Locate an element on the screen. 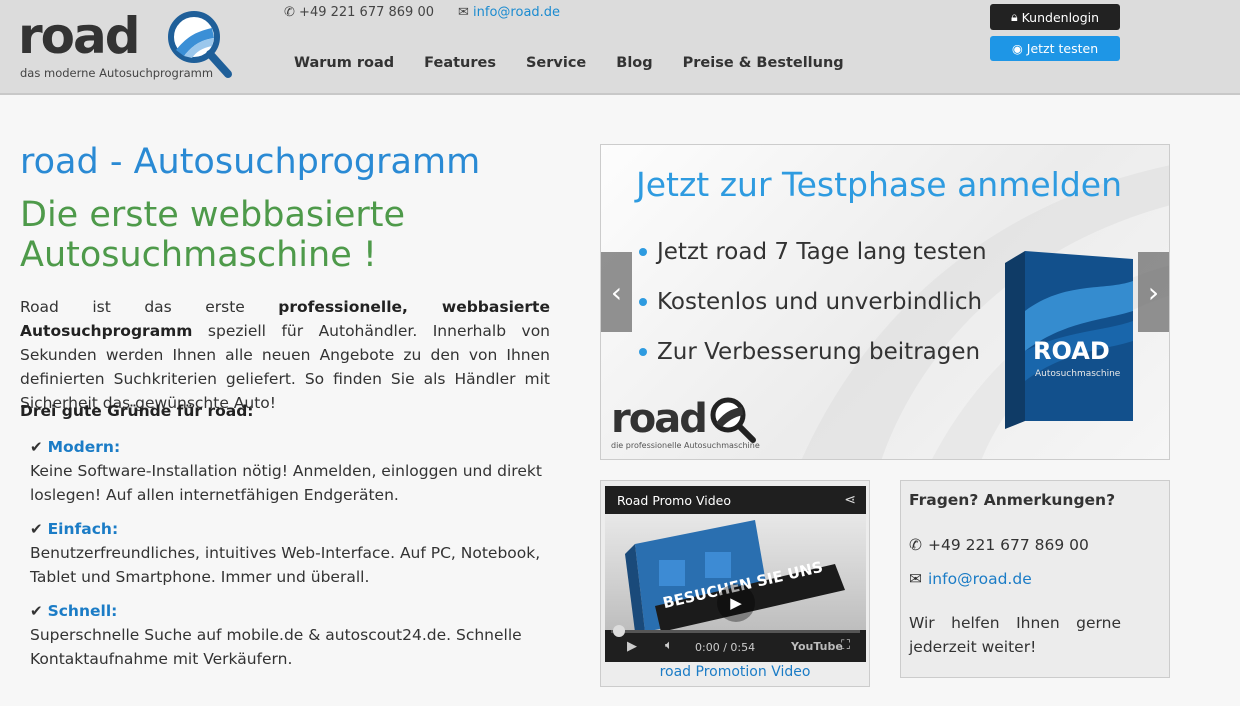 The height and width of the screenshot is (706, 1240). contact-phone-number: +49 221 677 869 00 is located at coordinates (1008, 545).